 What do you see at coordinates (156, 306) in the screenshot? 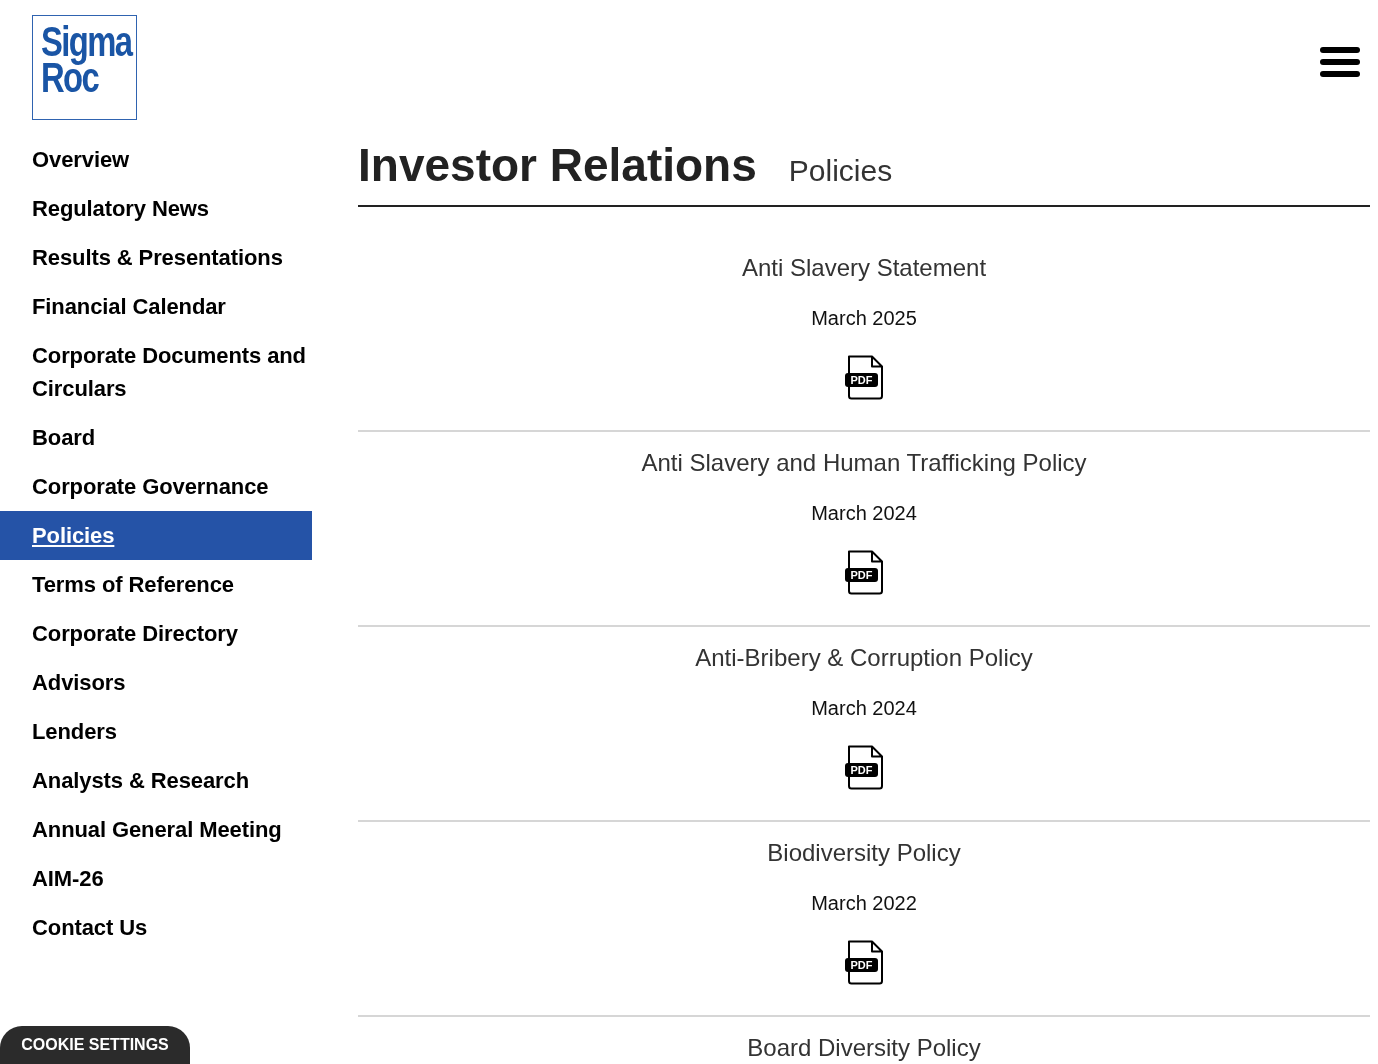
I see `sidebar-link: Financial Calendar` at bounding box center [156, 306].